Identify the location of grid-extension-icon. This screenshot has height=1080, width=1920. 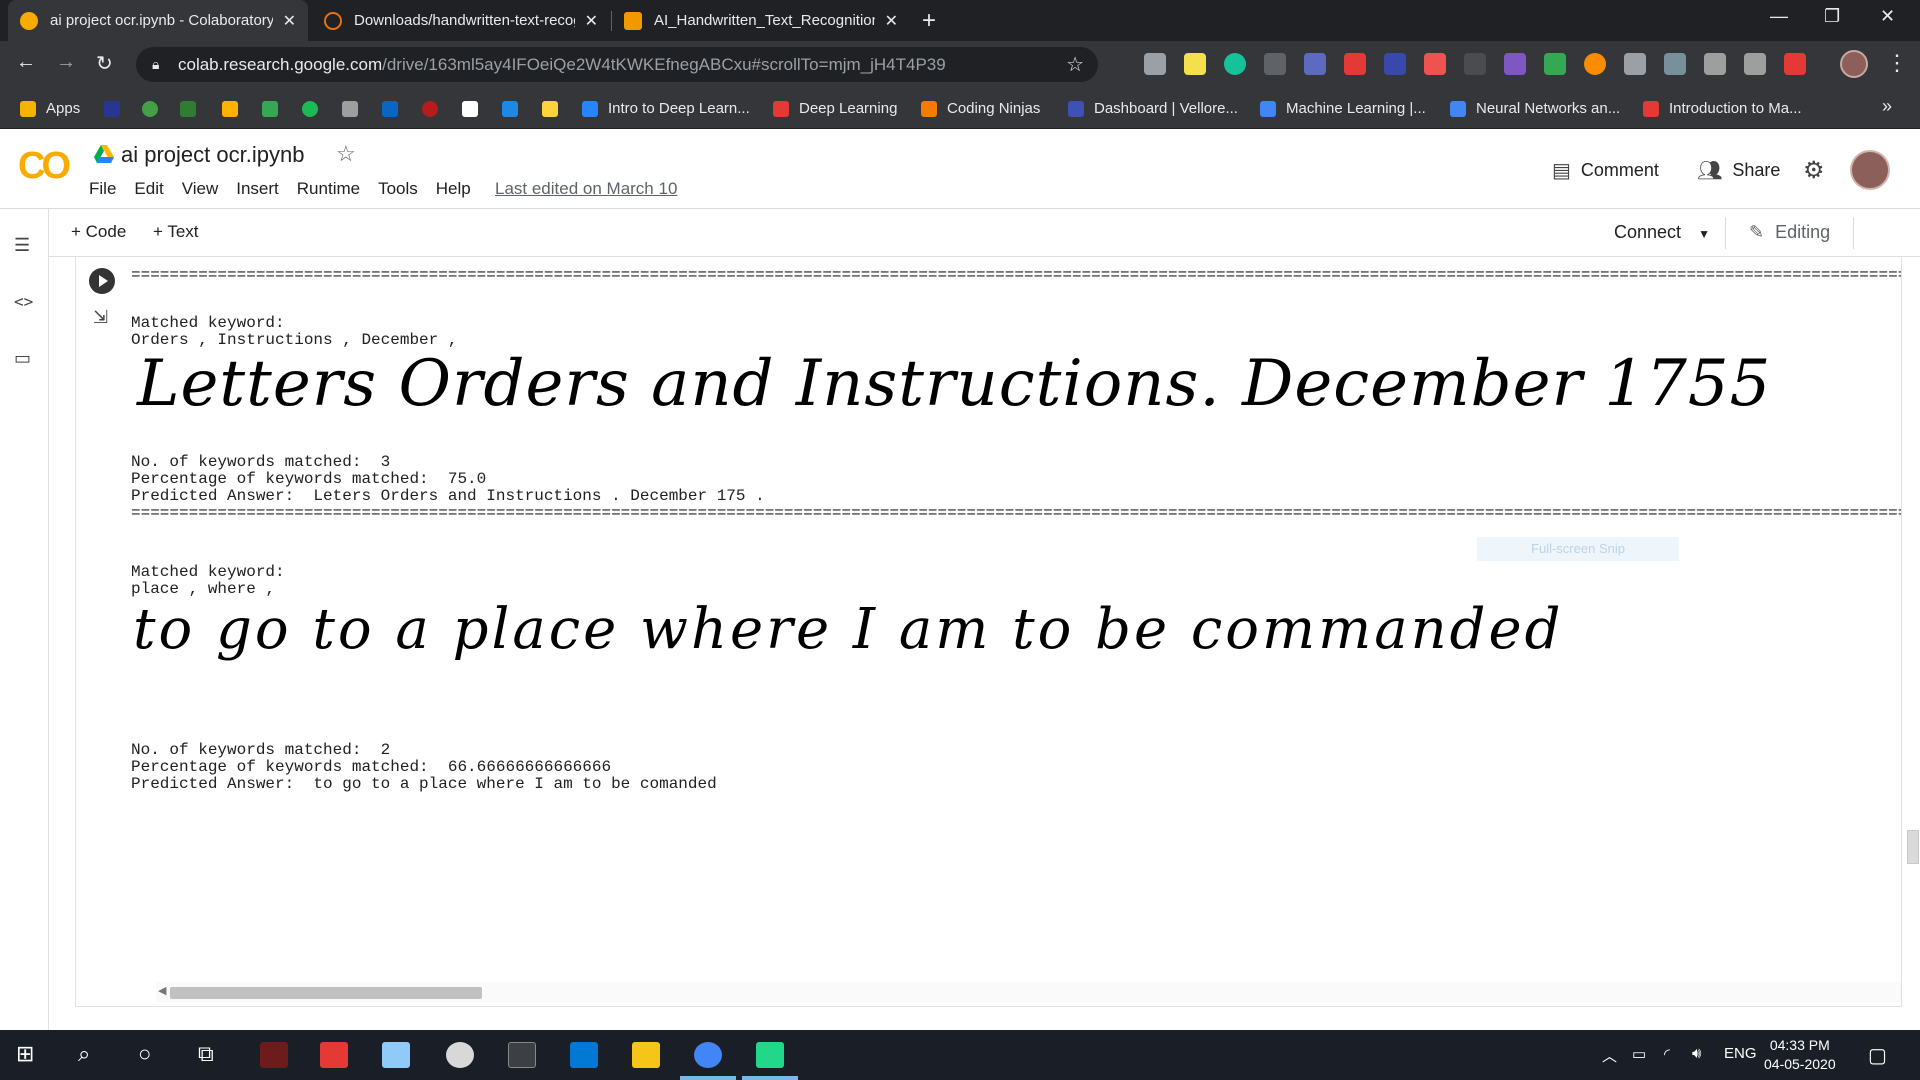
(1475, 64).